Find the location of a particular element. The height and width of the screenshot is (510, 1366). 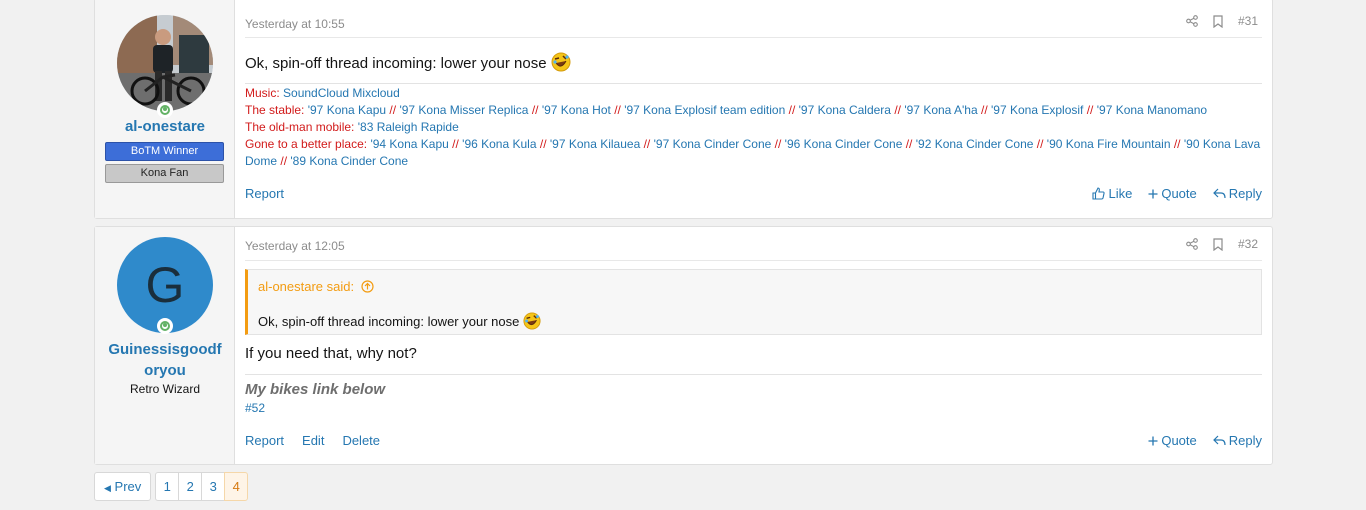

page-number-group: 1 2 3 4 is located at coordinates (202, 486).